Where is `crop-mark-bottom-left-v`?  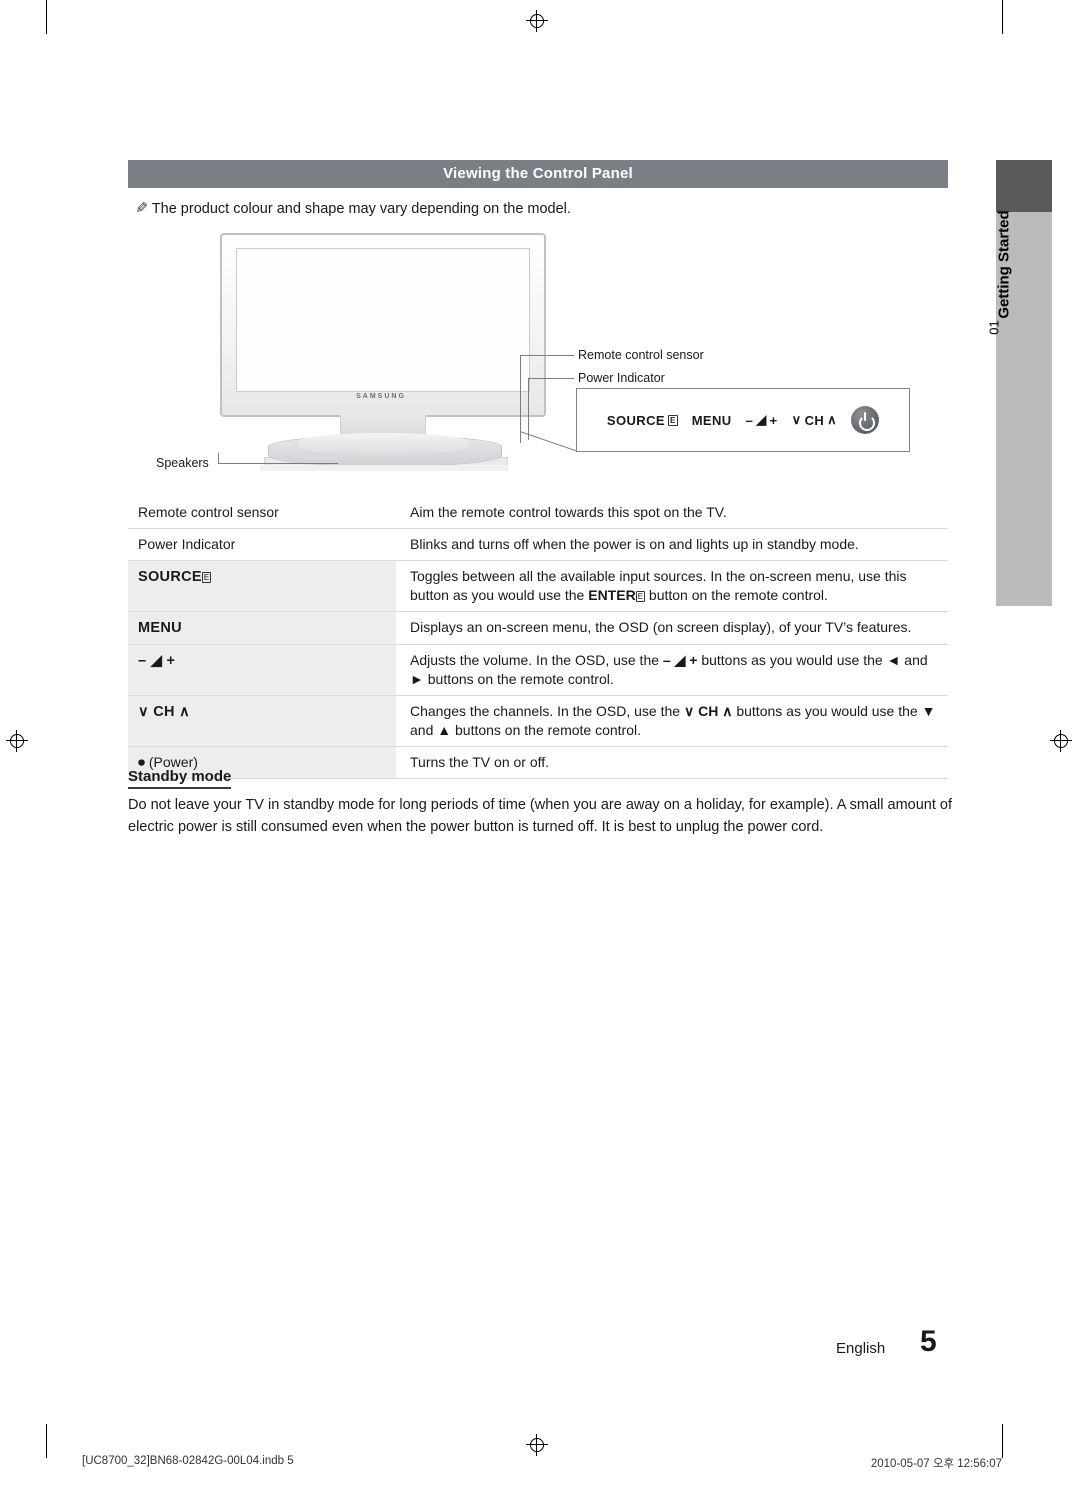 crop-mark-bottom-left-v is located at coordinates (46, 1441).